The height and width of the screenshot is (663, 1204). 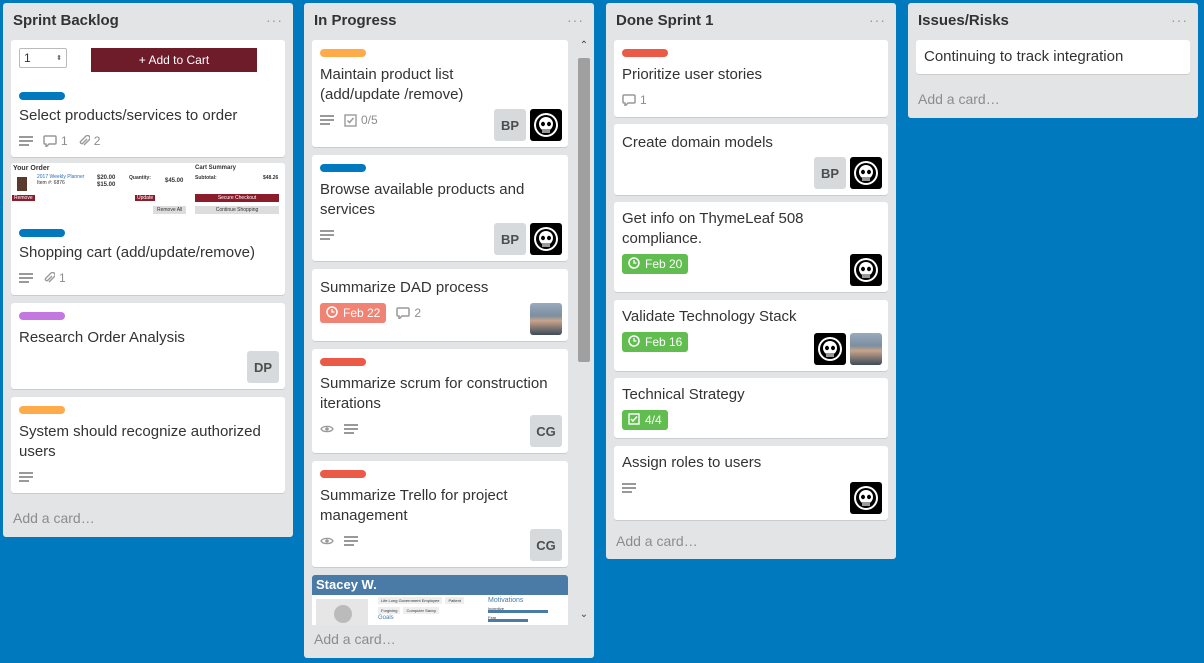 I want to click on checklist-badge: 4/4, so click(x=645, y=420).